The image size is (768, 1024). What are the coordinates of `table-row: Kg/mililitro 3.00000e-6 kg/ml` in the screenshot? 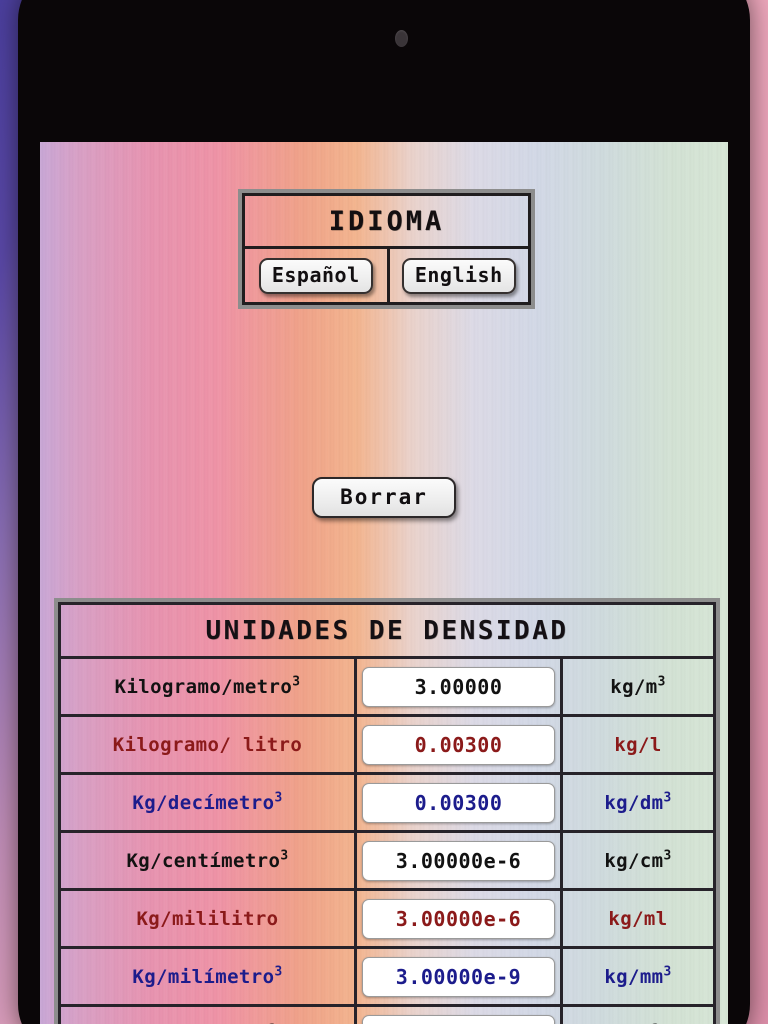 It's located at (387, 920).